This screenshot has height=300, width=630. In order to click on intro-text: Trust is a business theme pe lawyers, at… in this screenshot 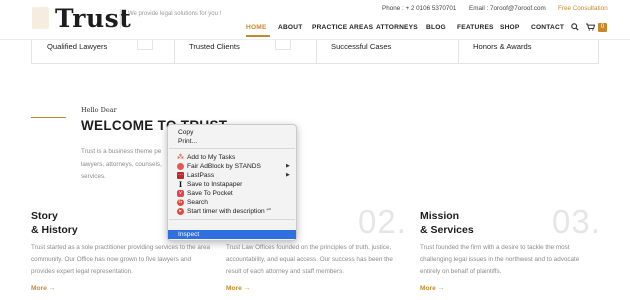, I will do `click(121, 164)`.